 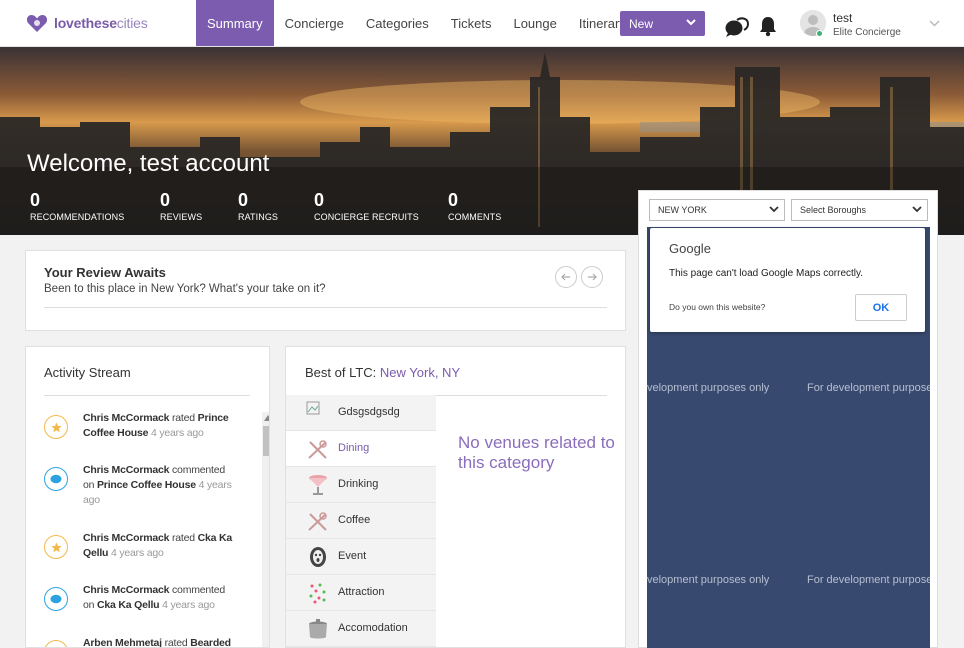 What do you see at coordinates (471, 23) in the screenshot?
I see `nav-tickets: Tickets` at bounding box center [471, 23].